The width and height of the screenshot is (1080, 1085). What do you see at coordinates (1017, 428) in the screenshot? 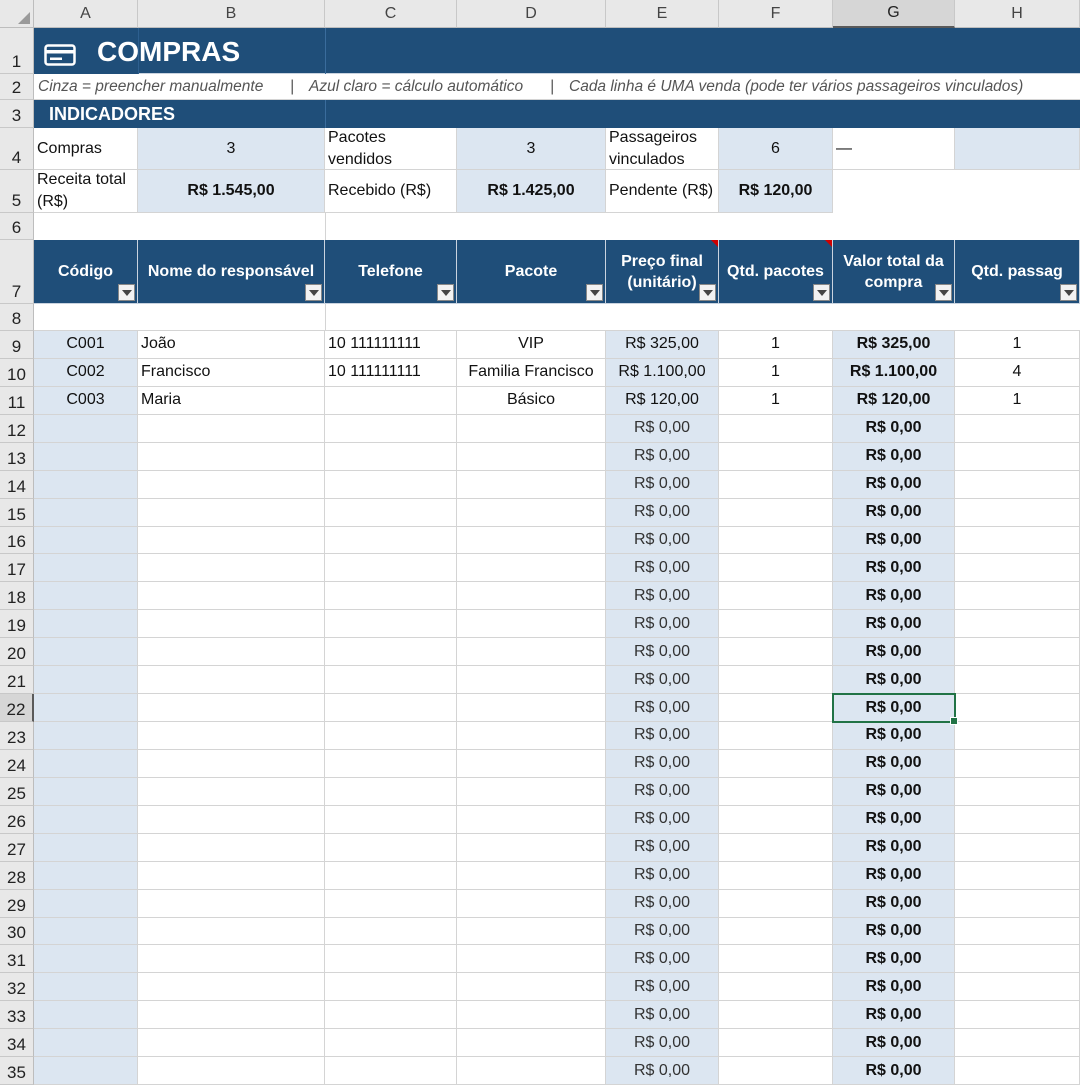
I see `cell-h12` at bounding box center [1017, 428].